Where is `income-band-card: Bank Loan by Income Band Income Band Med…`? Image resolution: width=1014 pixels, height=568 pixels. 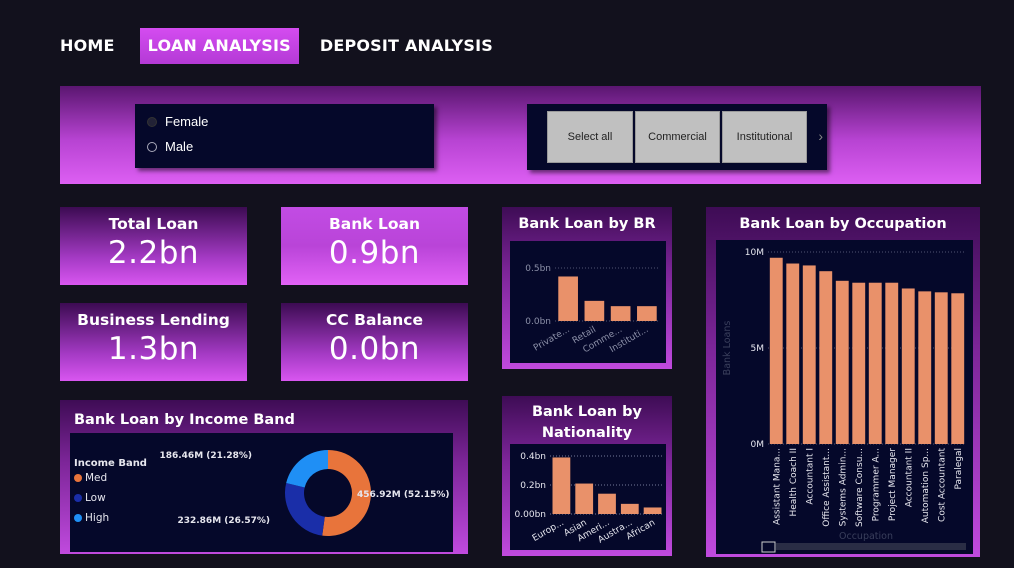 income-band-card: Bank Loan by Income Band Income Band Med… is located at coordinates (264, 477).